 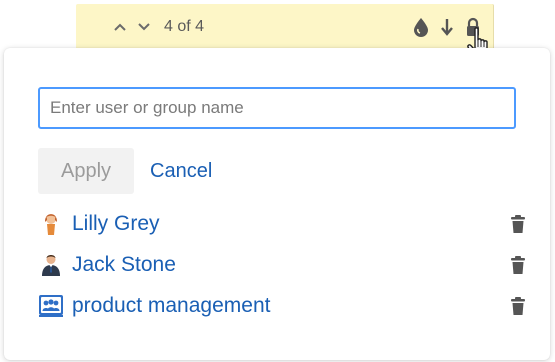 I want to click on group-icon, so click(x=51, y=306).